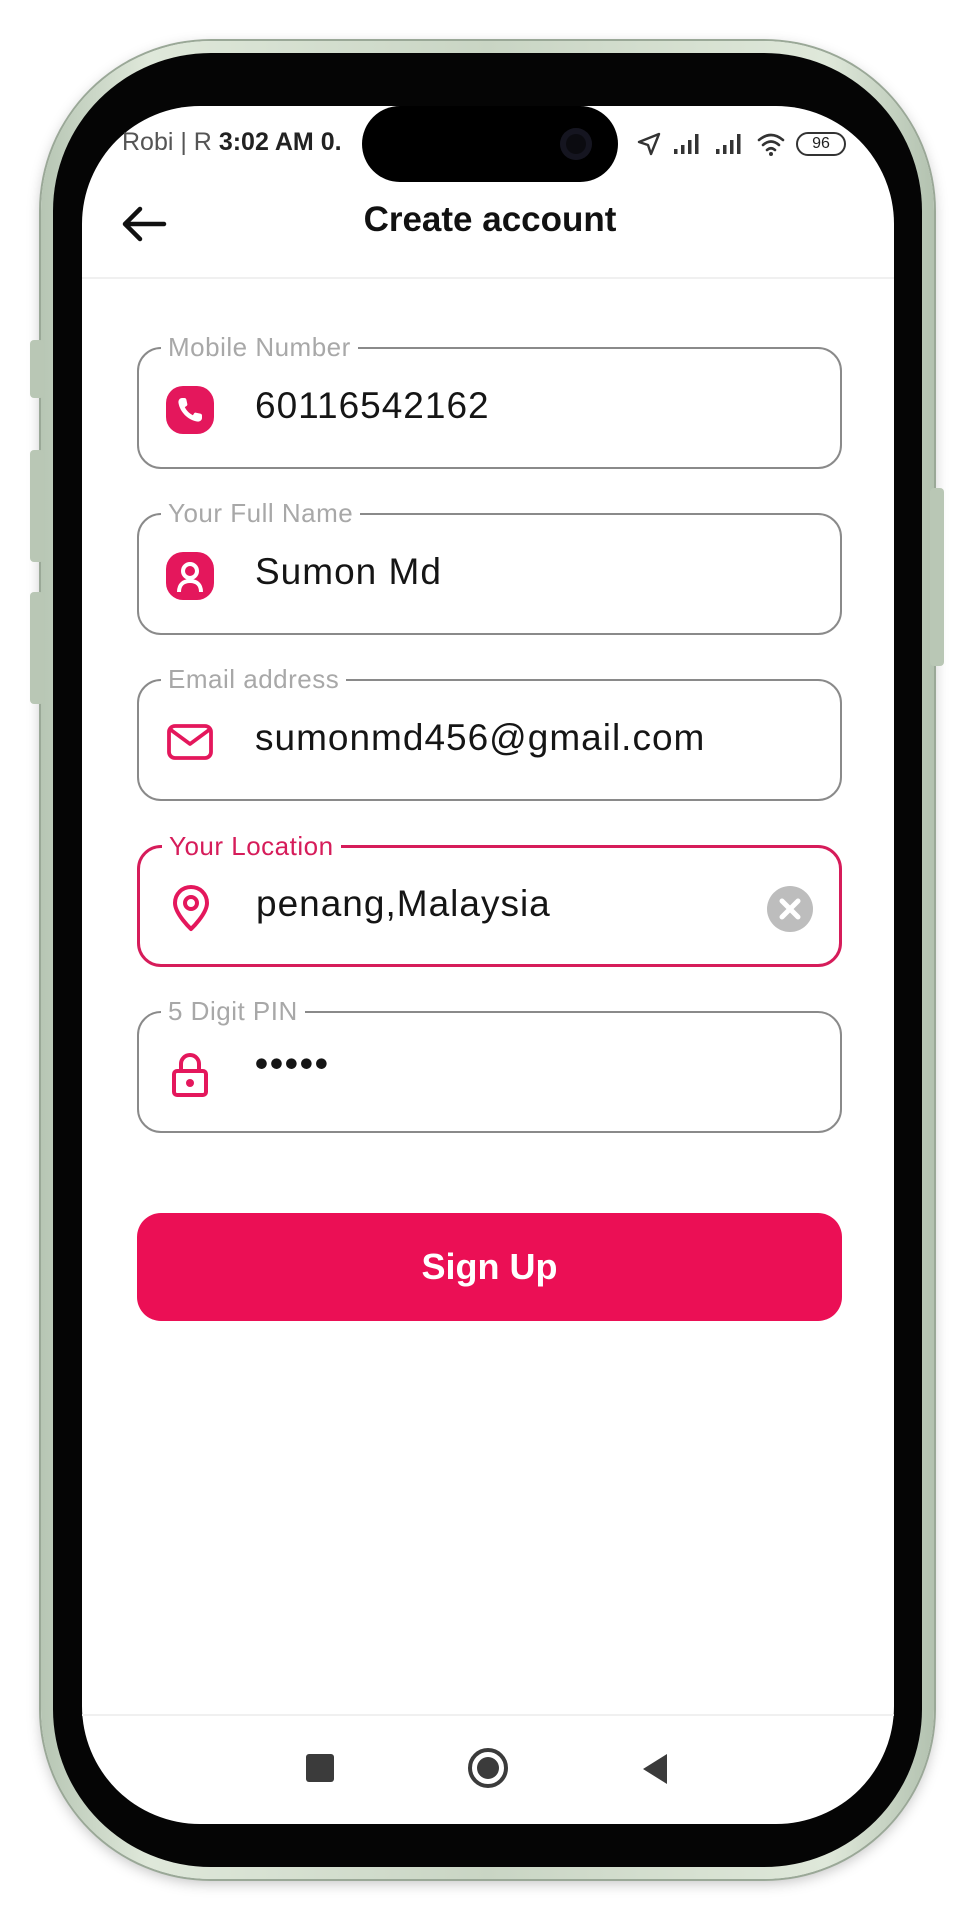 The width and height of the screenshot is (974, 1920). What do you see at coordinates (331, 142) in the screenshot?
I see `data-rate-text: 0.` at bounding box center [331, 142].